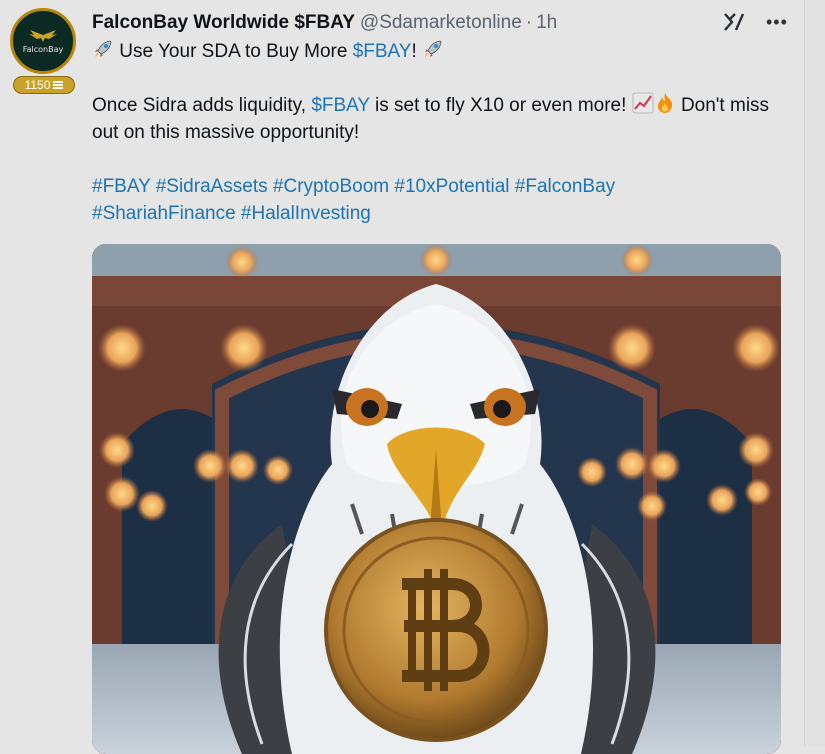 This screenshot has height=754, width=825. I want to click on chart-increasing-emoji, so click(643, 103).